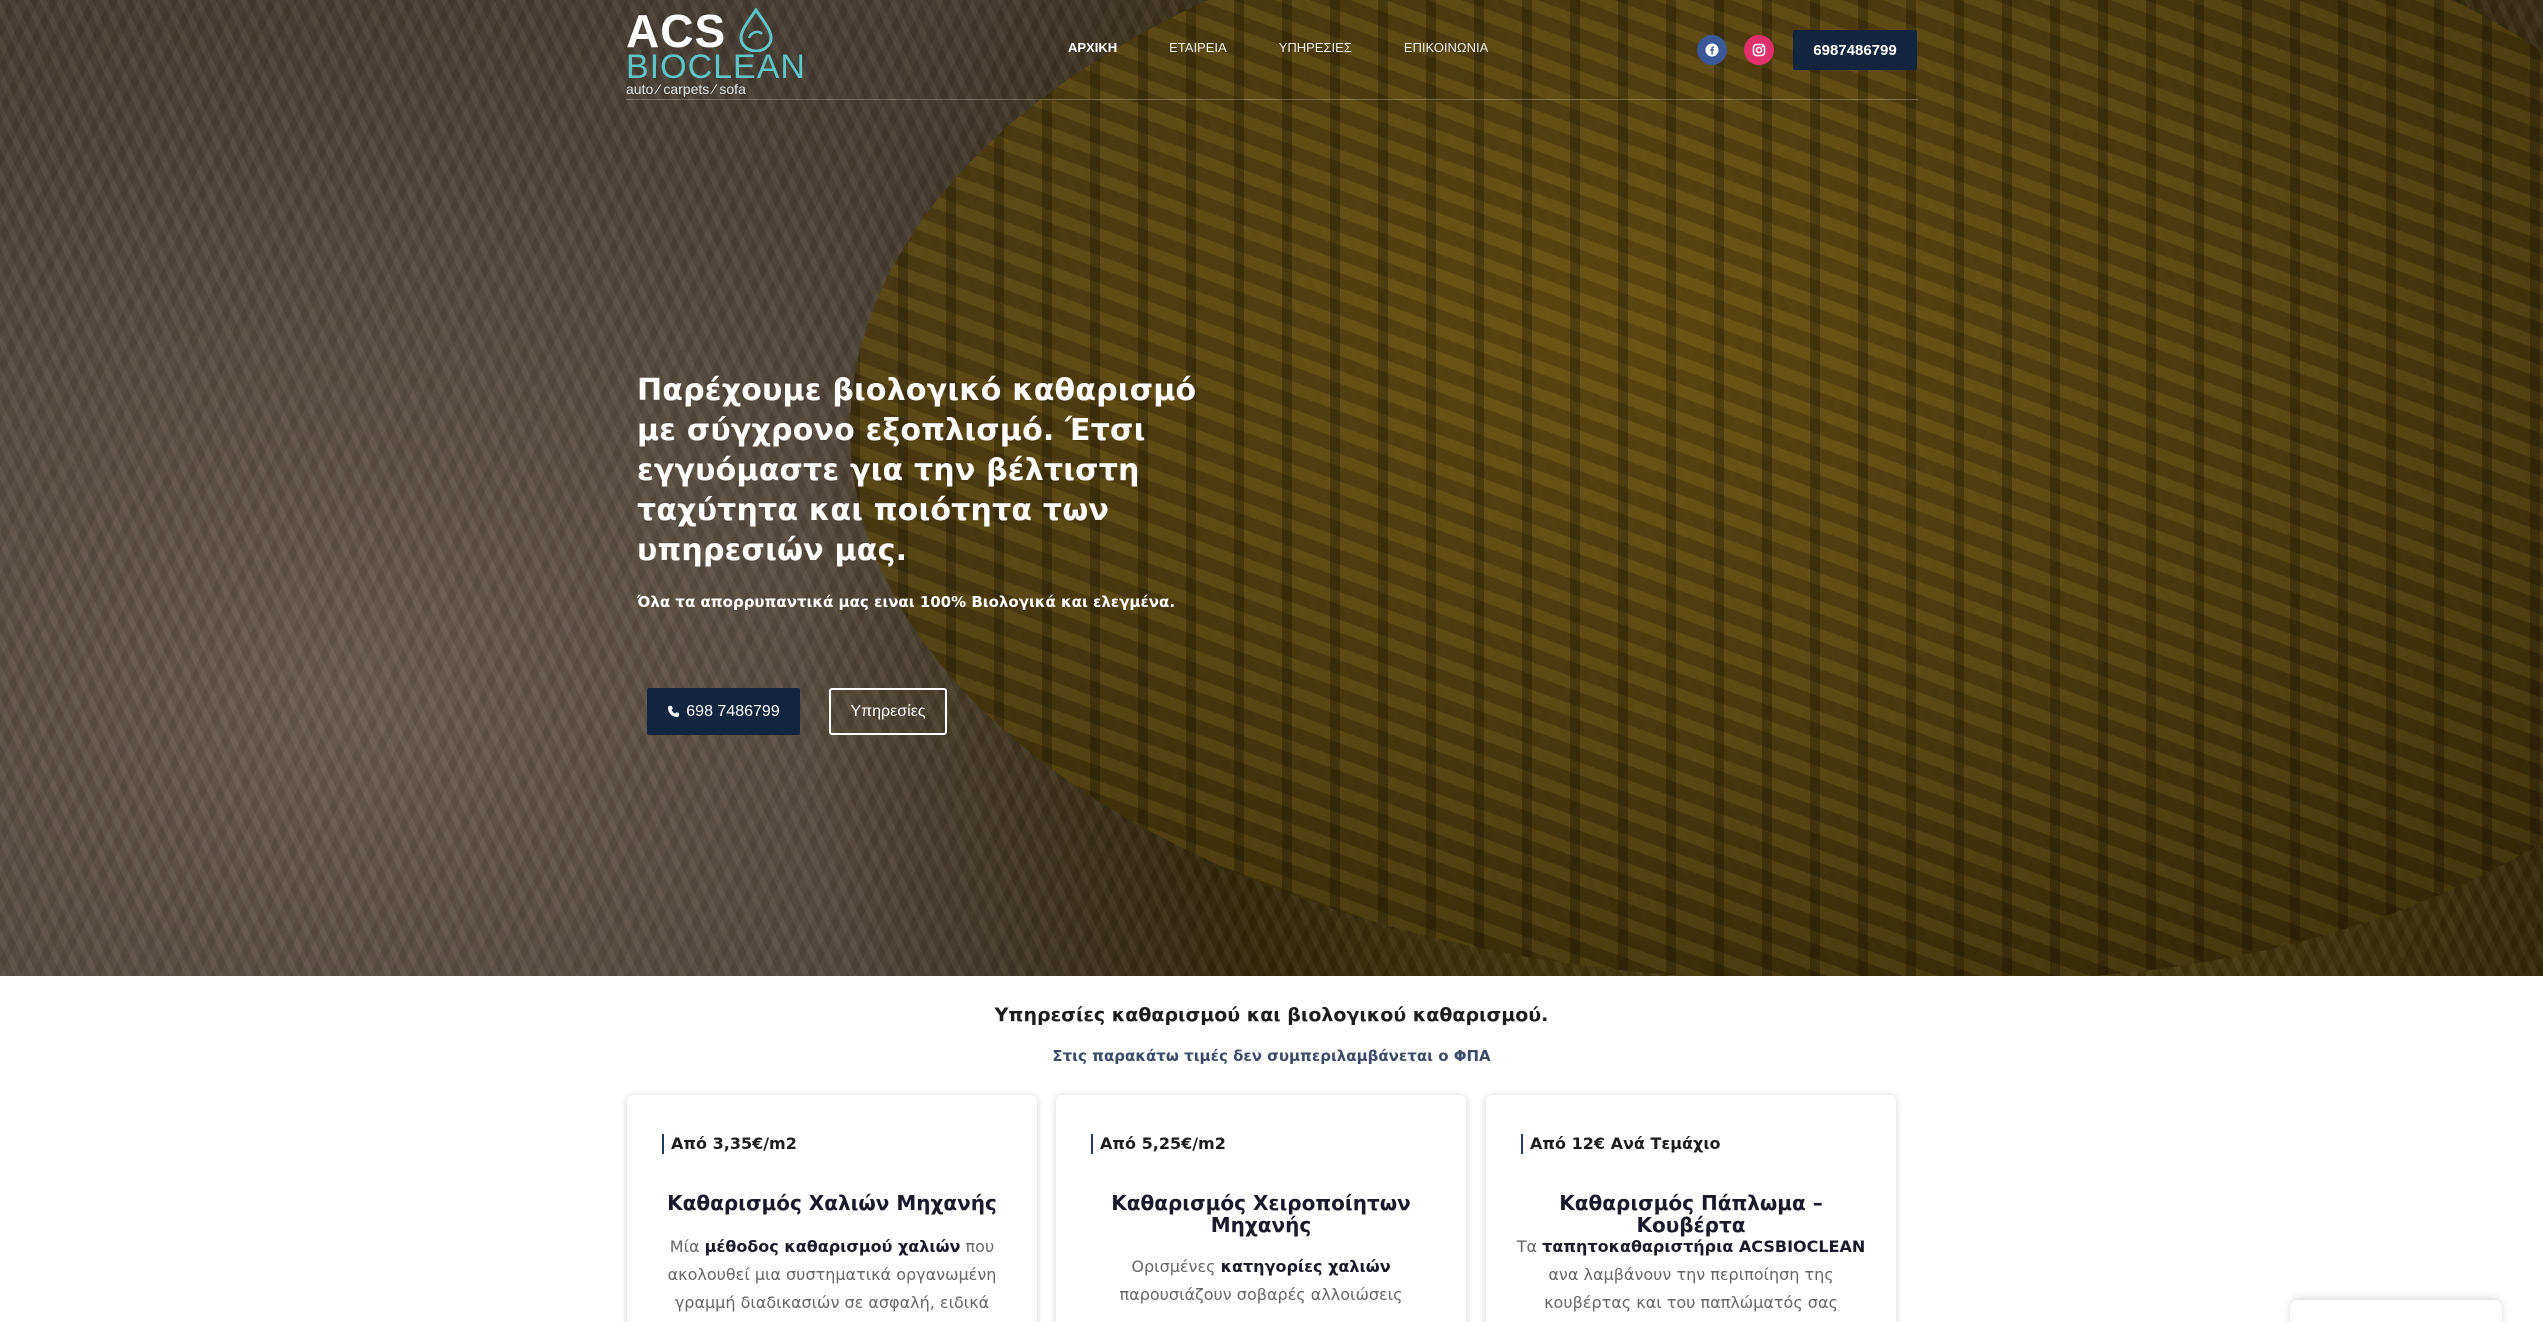  I want to click on nav-item-company: ΕΤΑΙΡΕΙΑ, so click(1198, 48).